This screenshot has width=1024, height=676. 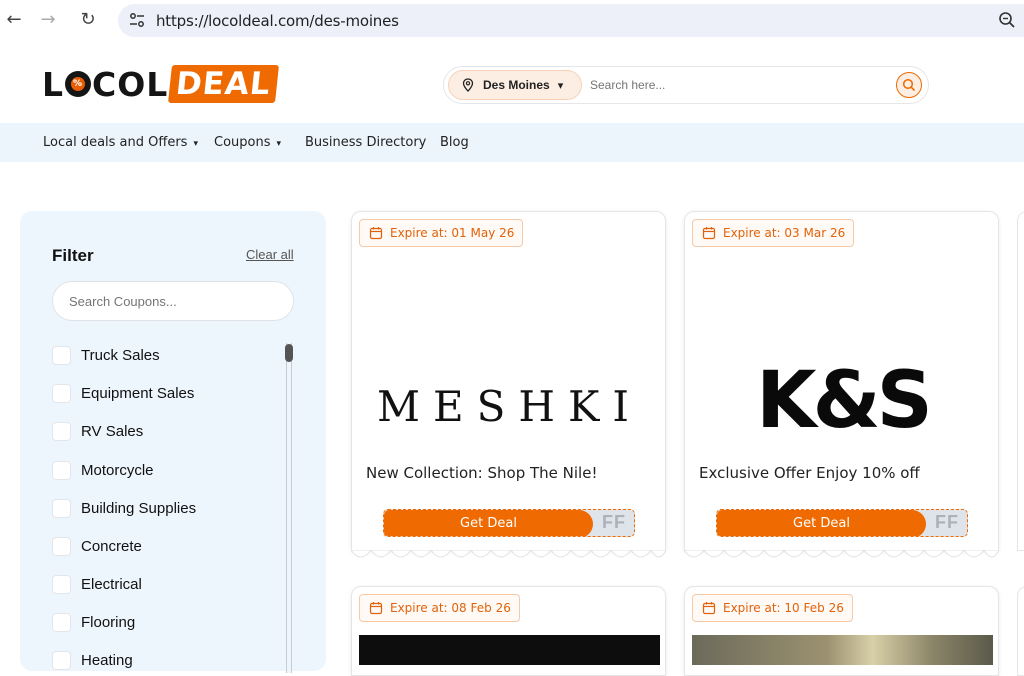 I want to click on expire-text: Expire at: 08 Feb 26, so click(x=450, y=608).